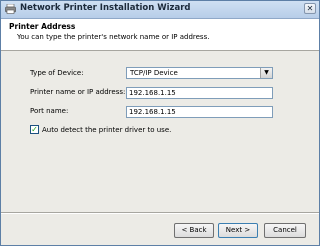  I want to click on printer-icon, so click(10, 9).